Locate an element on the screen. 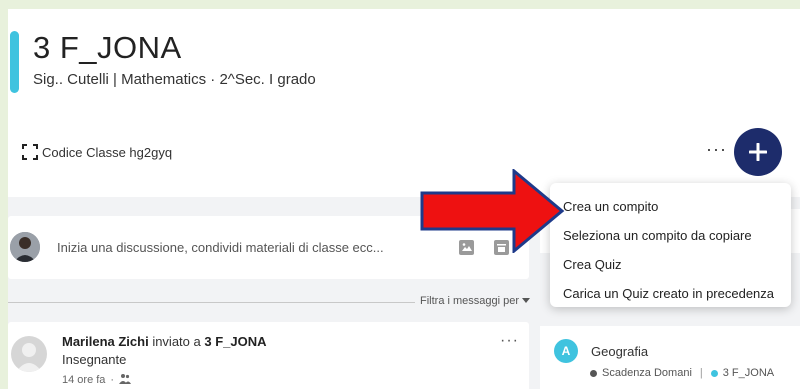 The width and height of the screenshot is (800, 389). feed-divider is located at coordinates (211, 302).